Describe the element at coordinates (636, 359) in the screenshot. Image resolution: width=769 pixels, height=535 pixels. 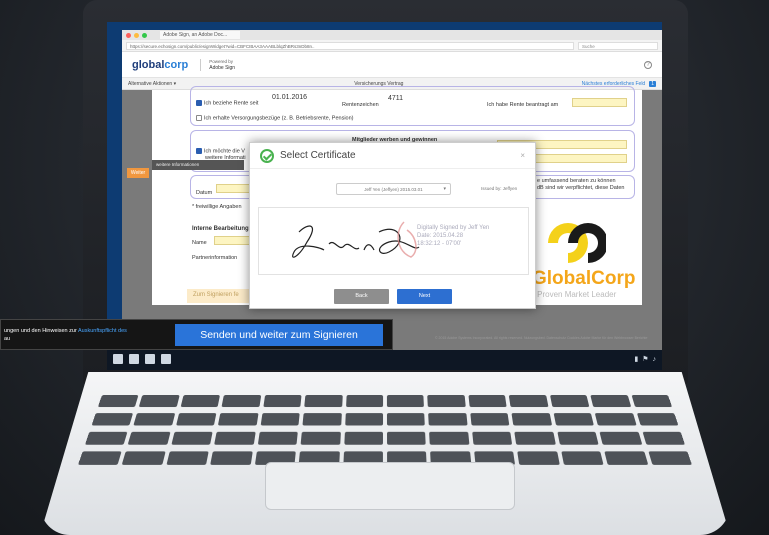
I see `network-icon: ▮` at that location.